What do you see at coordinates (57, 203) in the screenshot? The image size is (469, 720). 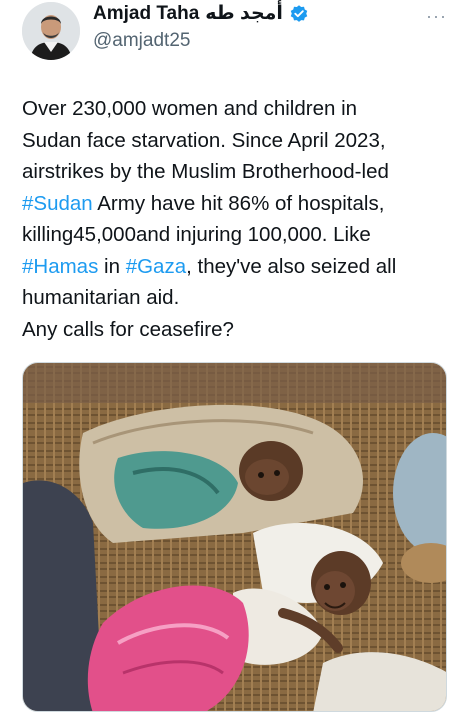 I see `hashtag-link: #Sudan` at bounding box center [57, 203].